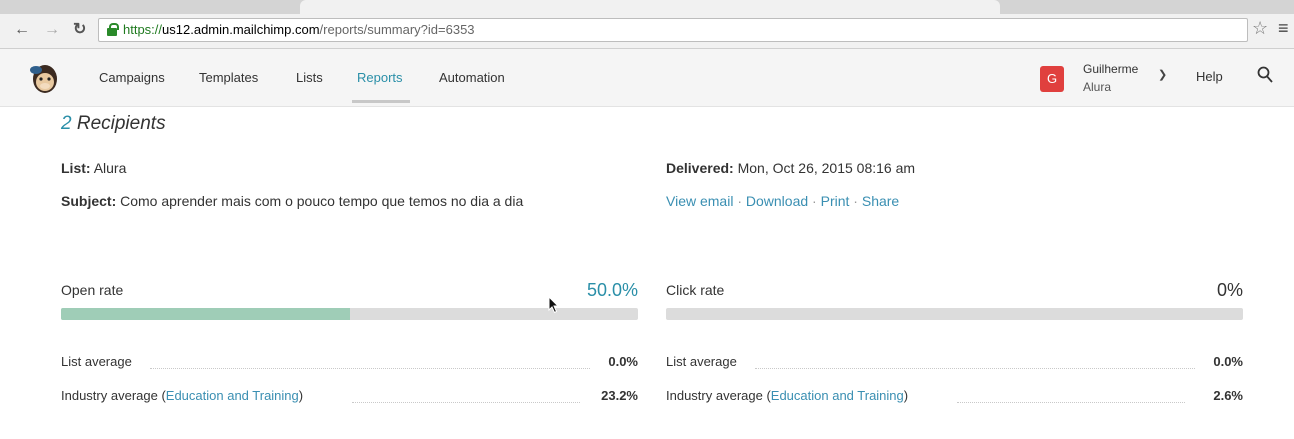  Describe the element at coordinates (113, 29) in the screenshot. I see `lock-icon` at that location.